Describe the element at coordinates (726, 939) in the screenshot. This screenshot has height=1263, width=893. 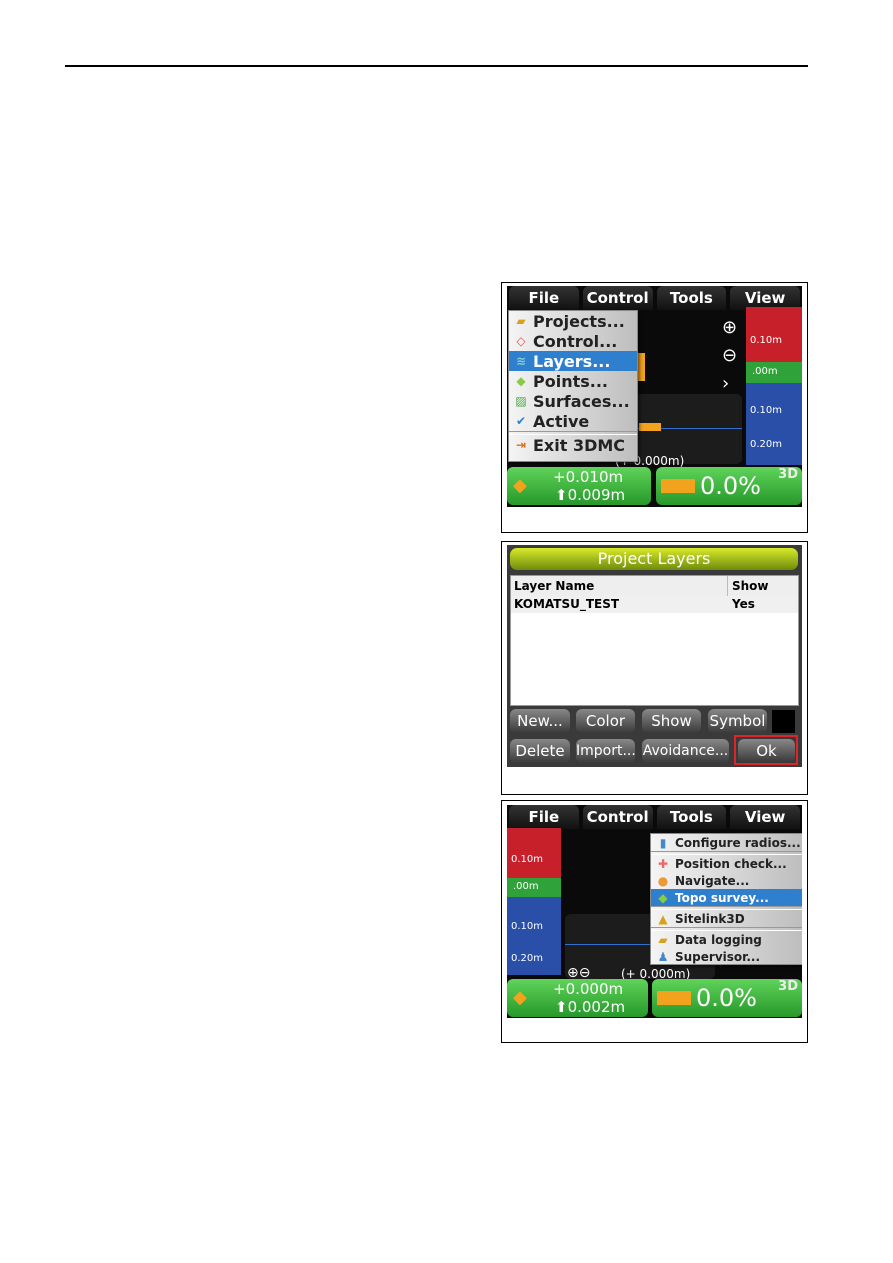
I see `menu-item-data-logging: ▰ Data logging` at that location.